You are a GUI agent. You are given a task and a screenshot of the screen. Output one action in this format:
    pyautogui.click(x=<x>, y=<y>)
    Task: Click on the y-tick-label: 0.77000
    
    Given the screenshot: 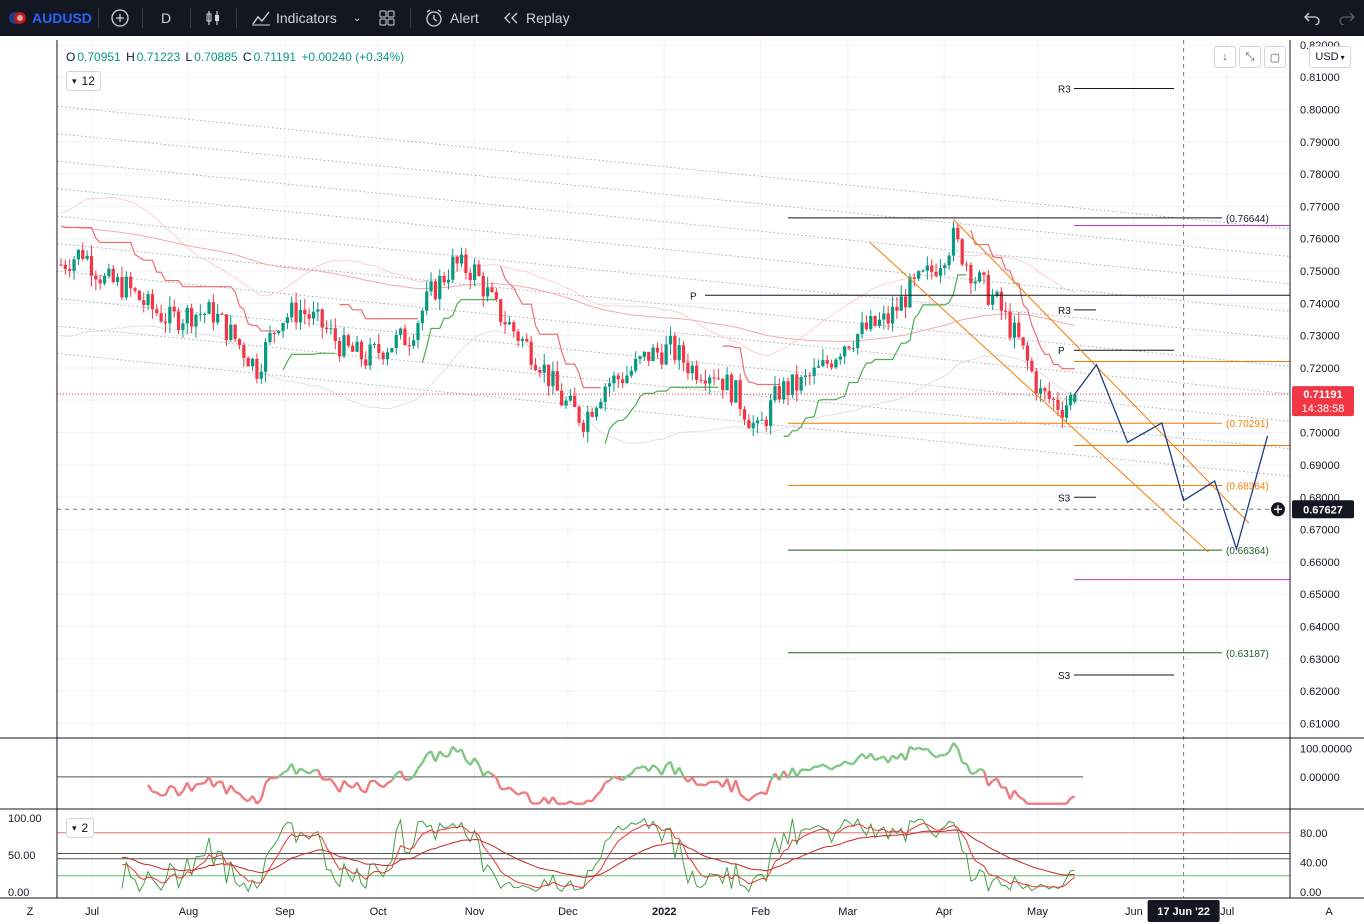 What is the action you would take?
    pyautogui.click(x=1320, y=207)
    